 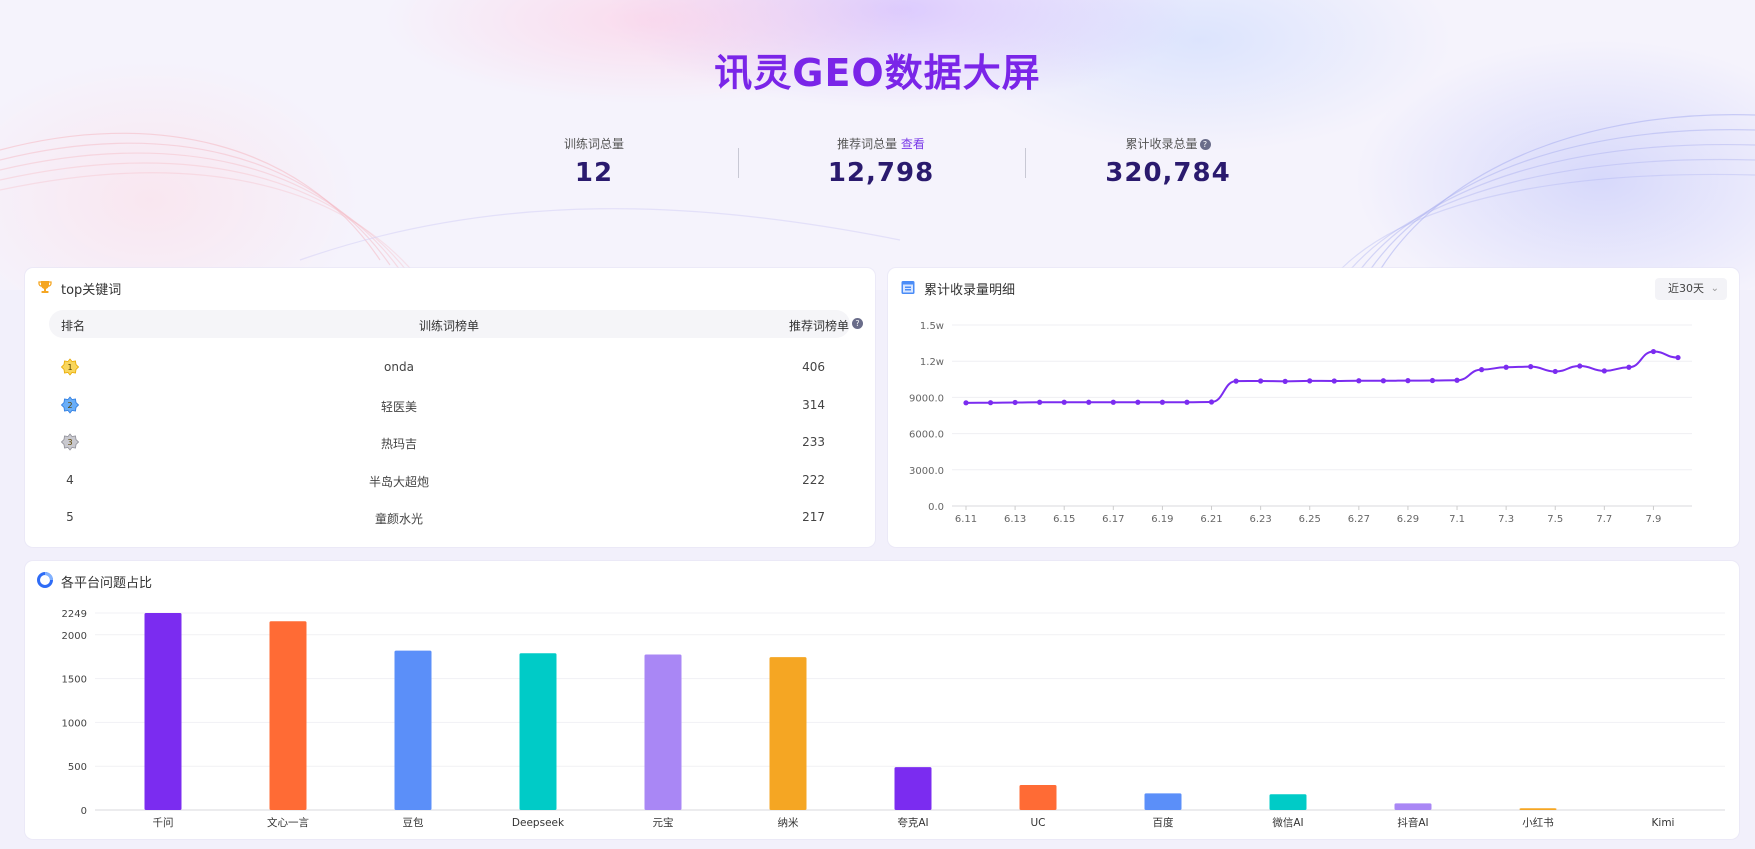 What do you see at coordinates (1359, 519) in the screenshot?
I see `x-tick-label: 6.27` at bounding box center [1359, 519].